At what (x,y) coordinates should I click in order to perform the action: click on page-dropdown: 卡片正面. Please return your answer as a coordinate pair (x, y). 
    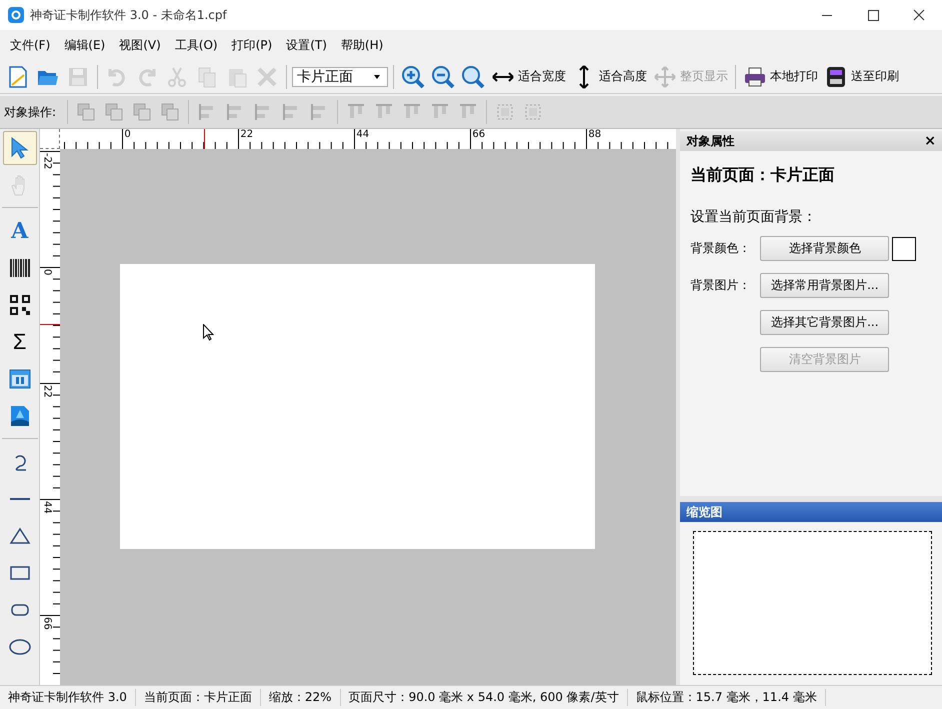
    Looking at the image, I should click on (340, 76).